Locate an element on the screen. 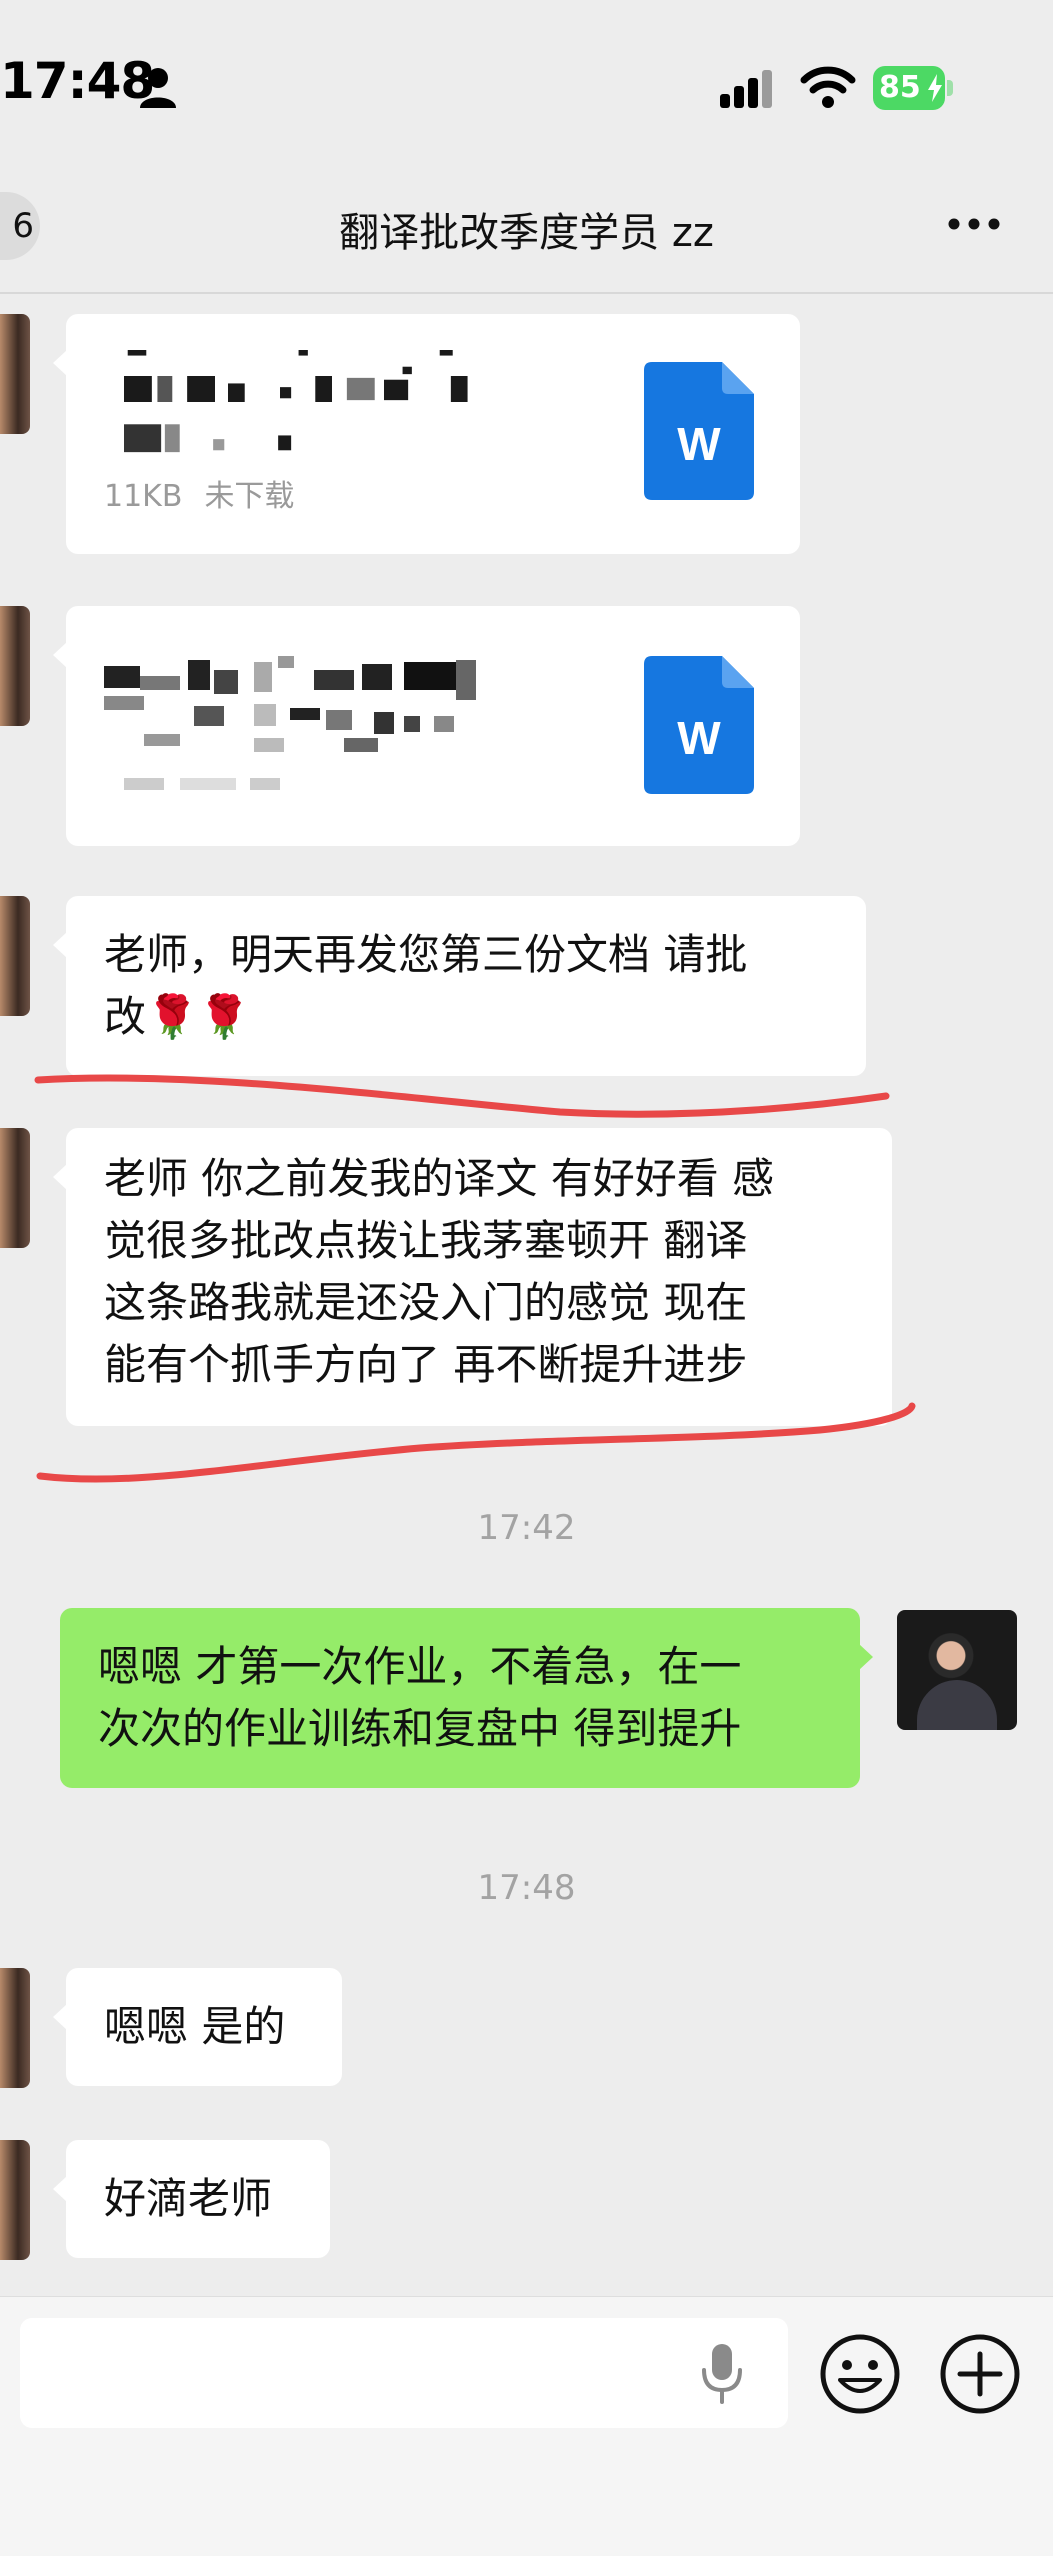  emoji-icon is located at coordinates (860, 2374).